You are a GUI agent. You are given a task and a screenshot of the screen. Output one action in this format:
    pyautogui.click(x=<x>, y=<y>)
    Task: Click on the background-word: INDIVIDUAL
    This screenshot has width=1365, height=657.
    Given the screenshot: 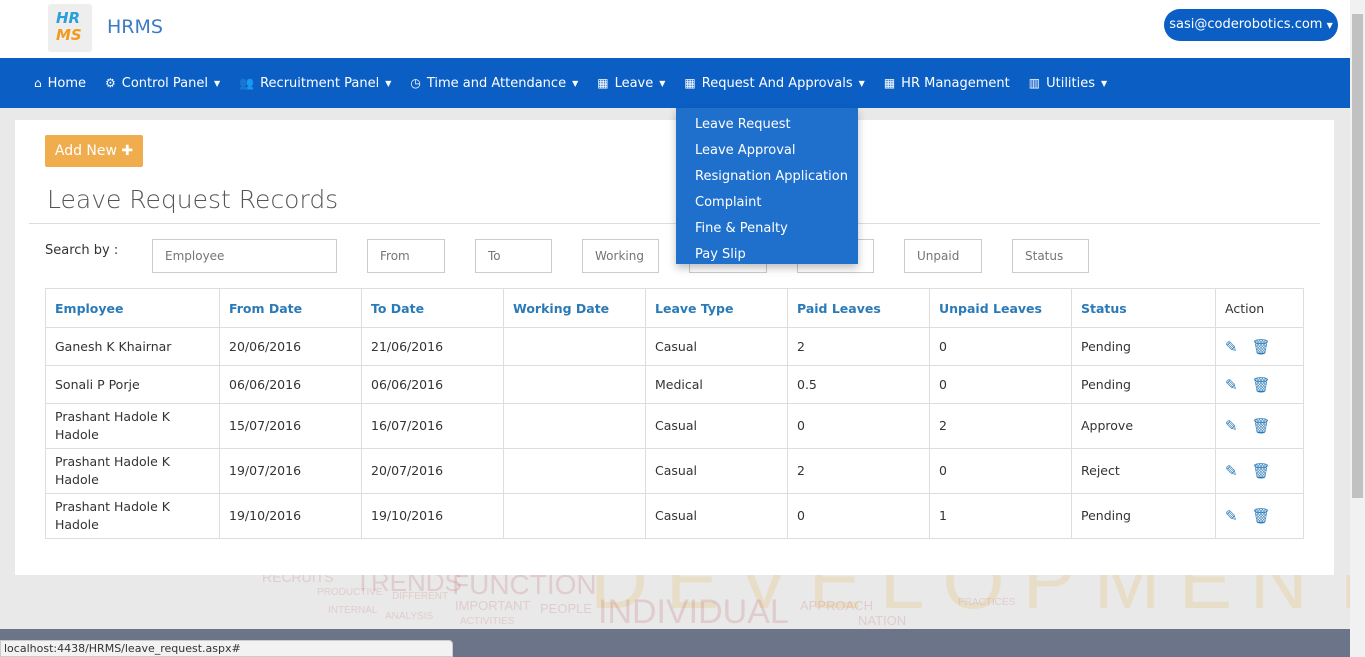 What is the action you would take?
    pyautogui.click(x=693, y=611)
    